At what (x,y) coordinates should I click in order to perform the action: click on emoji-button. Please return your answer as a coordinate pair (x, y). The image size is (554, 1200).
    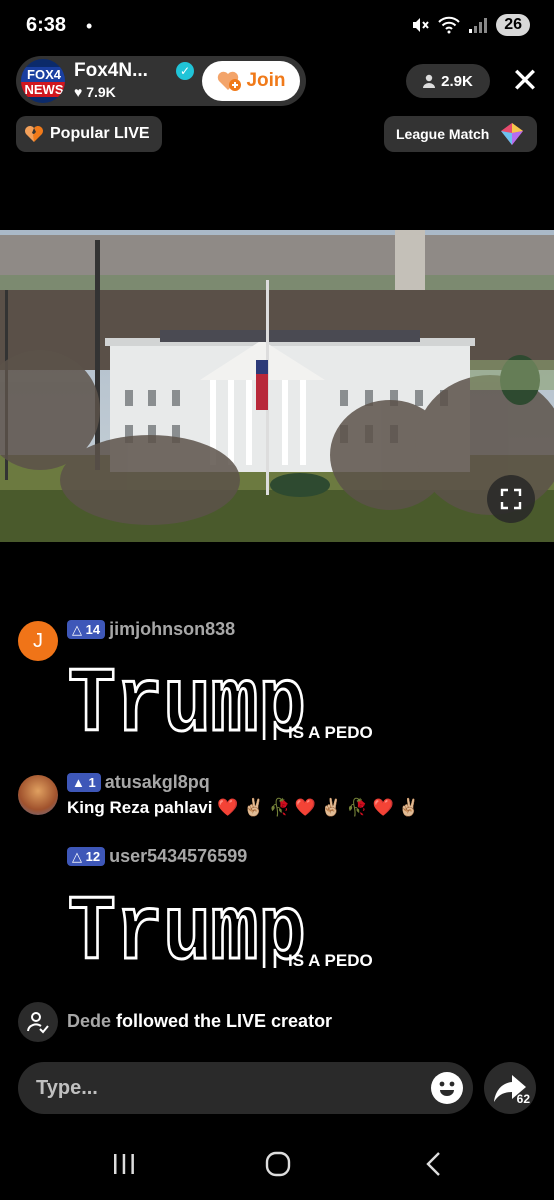
    Looking at the image, I should click on (447, 1088).